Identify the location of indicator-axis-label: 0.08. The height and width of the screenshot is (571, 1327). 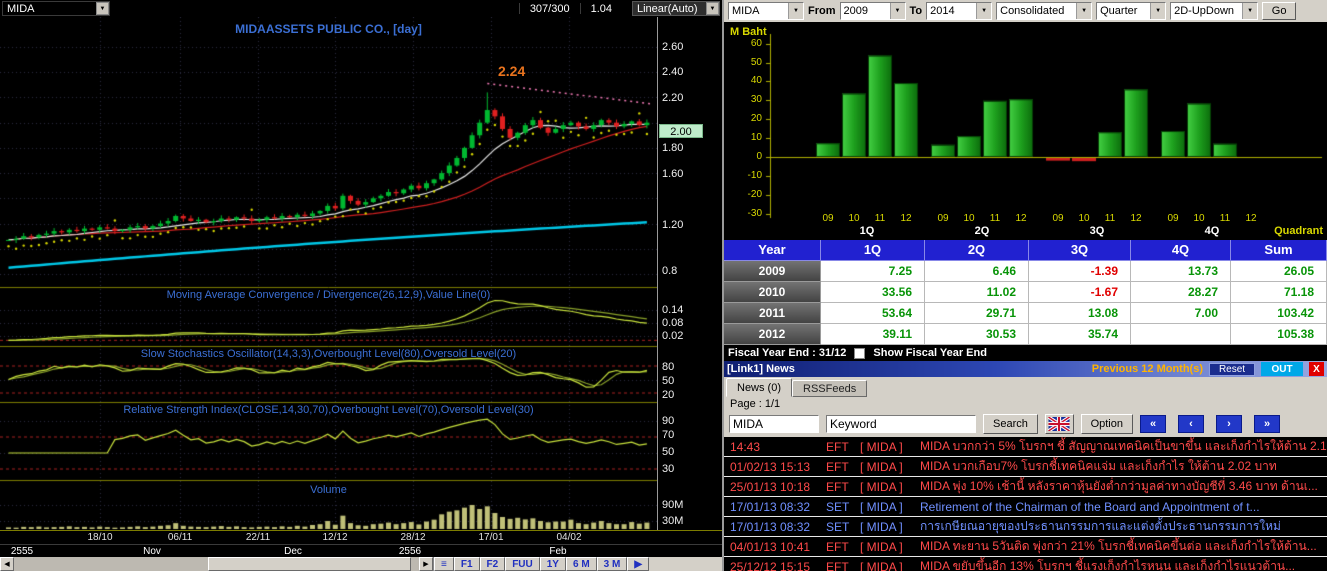
(673, 323).